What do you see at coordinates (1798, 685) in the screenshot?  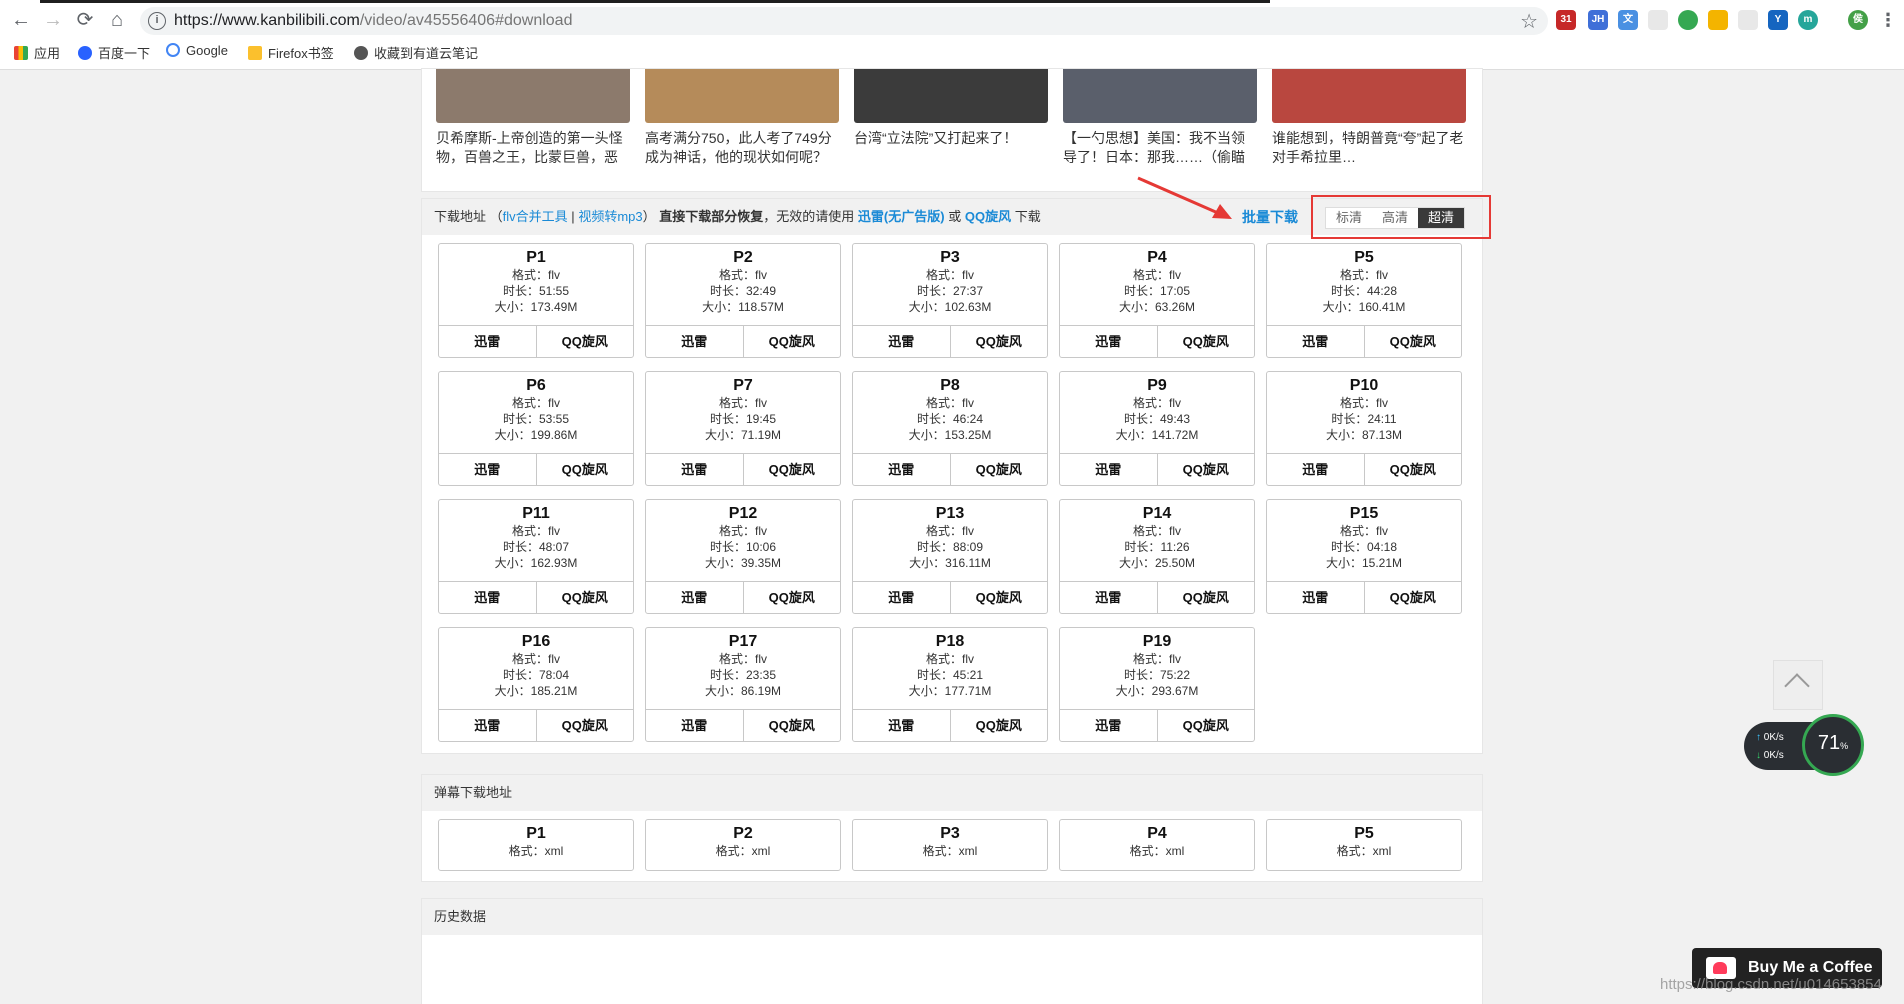 I see `back-to-top-button` at bounding box center [1798, 685].